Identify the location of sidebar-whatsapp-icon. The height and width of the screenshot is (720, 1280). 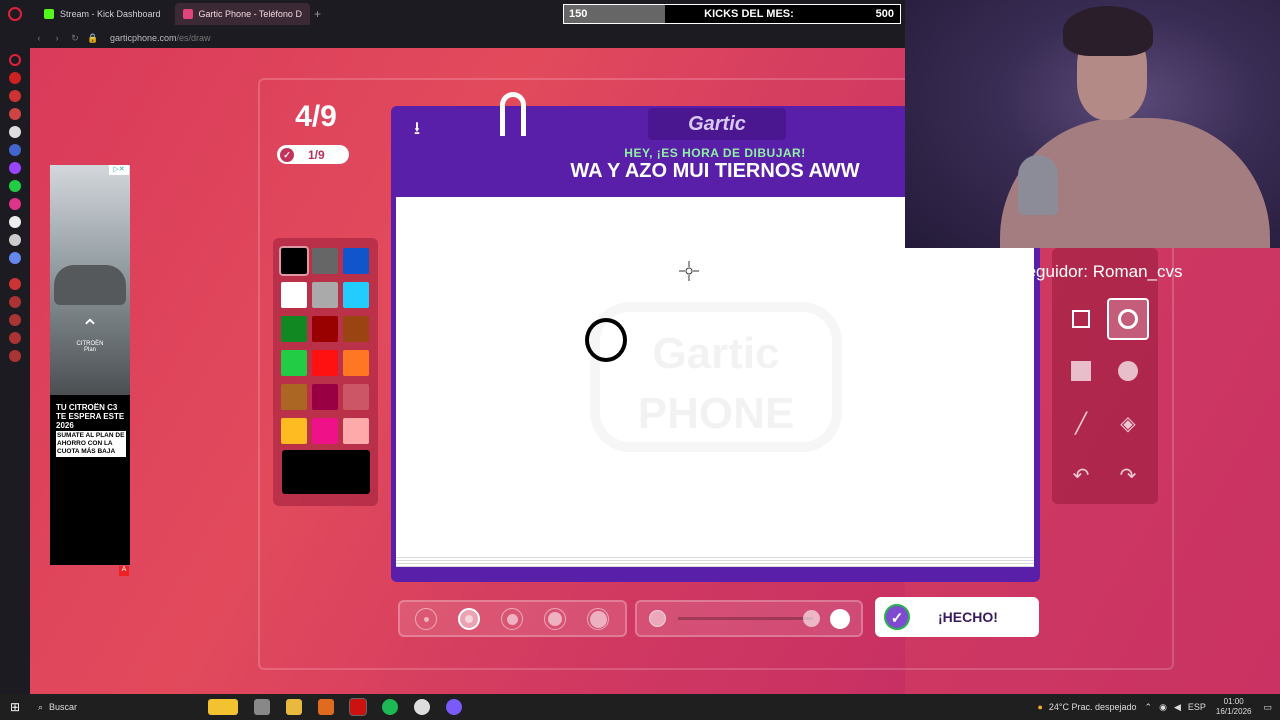
(15, 186).